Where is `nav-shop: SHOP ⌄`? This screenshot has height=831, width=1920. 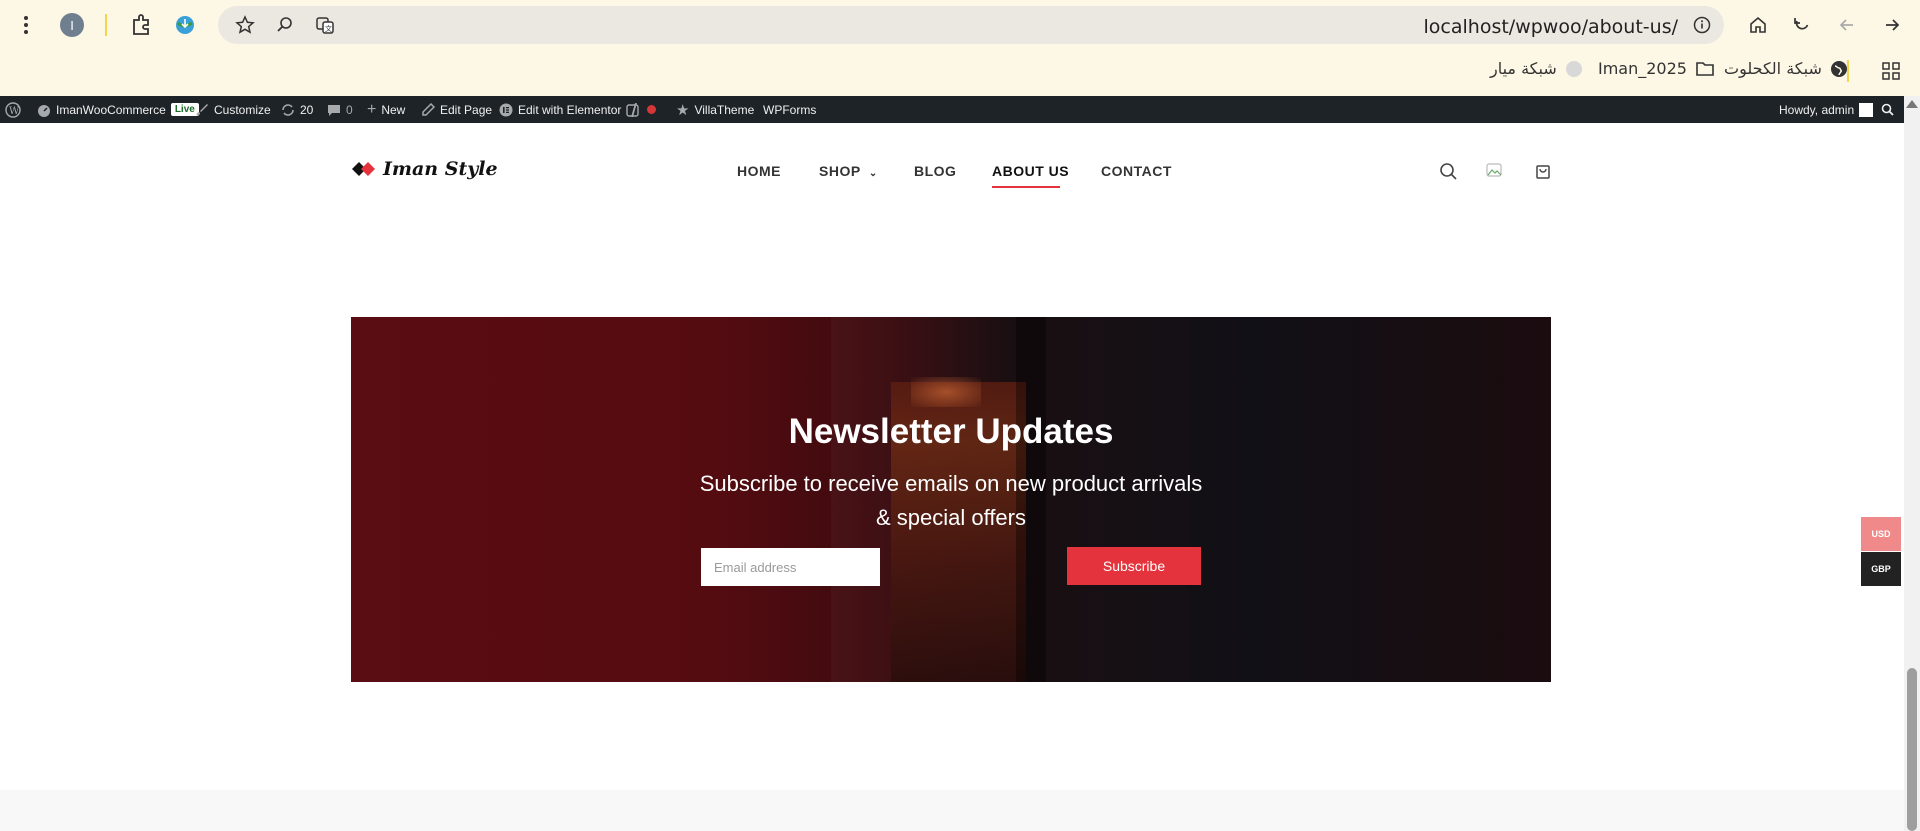 nav-shop: SHOP ⌄ is located at coordinates (848, 171).